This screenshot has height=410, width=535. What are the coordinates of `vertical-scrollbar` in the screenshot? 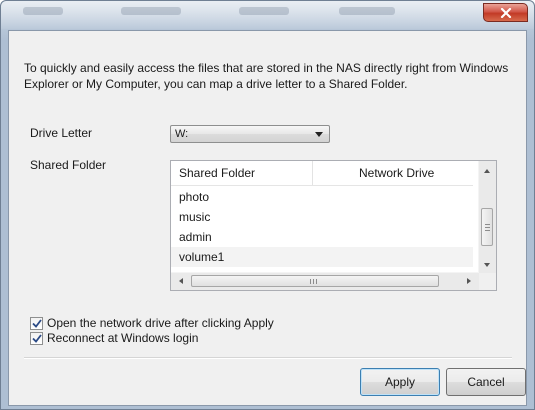 It's located at (487, 217).